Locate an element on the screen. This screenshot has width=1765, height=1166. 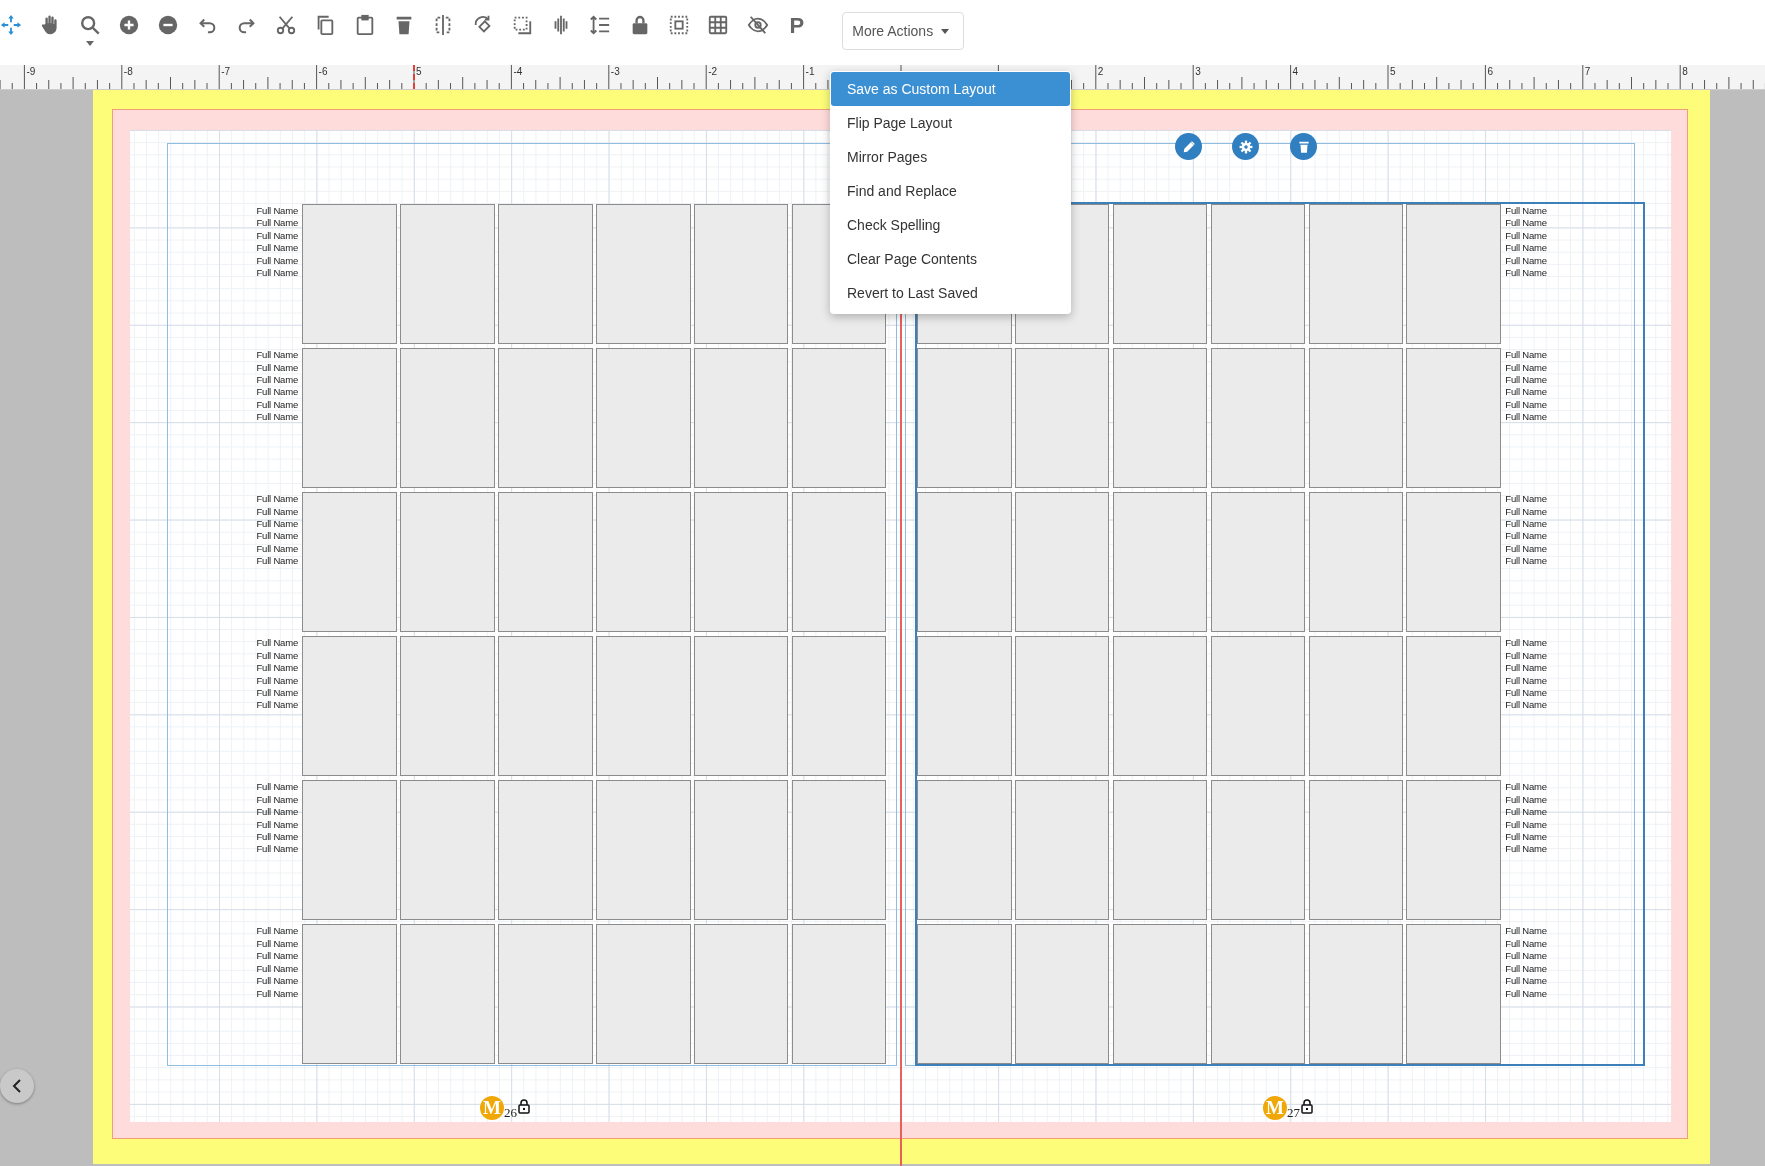
ruler-label: -3 is located at coordinates (615, 71).